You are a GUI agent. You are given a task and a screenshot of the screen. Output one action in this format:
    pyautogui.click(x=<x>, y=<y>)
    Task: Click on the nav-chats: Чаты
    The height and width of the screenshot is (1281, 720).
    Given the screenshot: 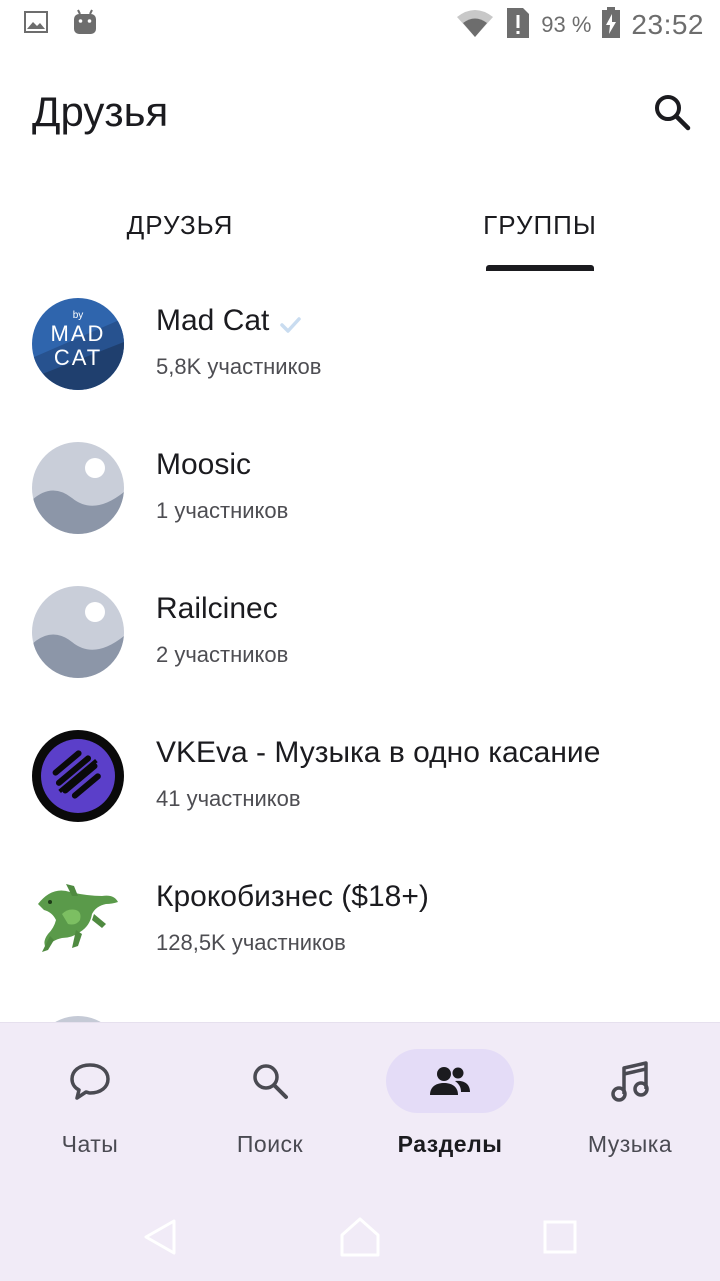 What is the action you would take?
    pyautogui.click(x=90, y=1103)
    